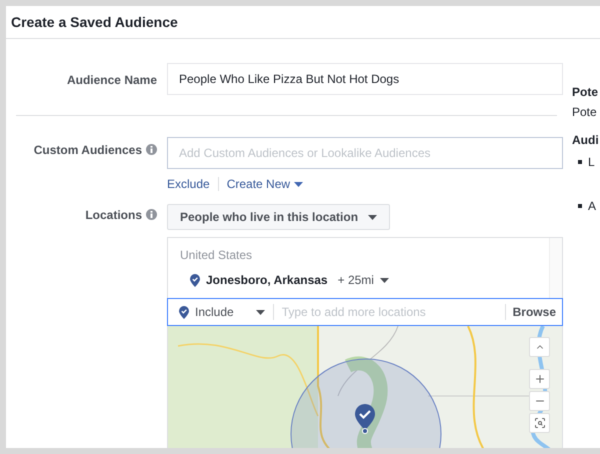 The width and height of the screenshot is (600, 454). What do you see at coordinates (265, 184) in the screenshot?
I see `create-new-link: Create New` at bounding box center [265, 184].